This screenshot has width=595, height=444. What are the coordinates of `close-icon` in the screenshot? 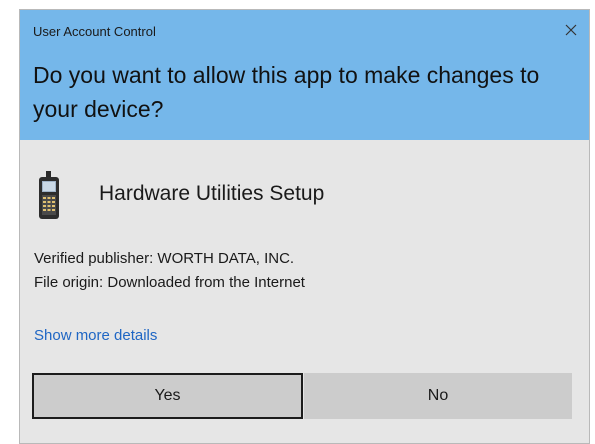 It's located at (571, 30).